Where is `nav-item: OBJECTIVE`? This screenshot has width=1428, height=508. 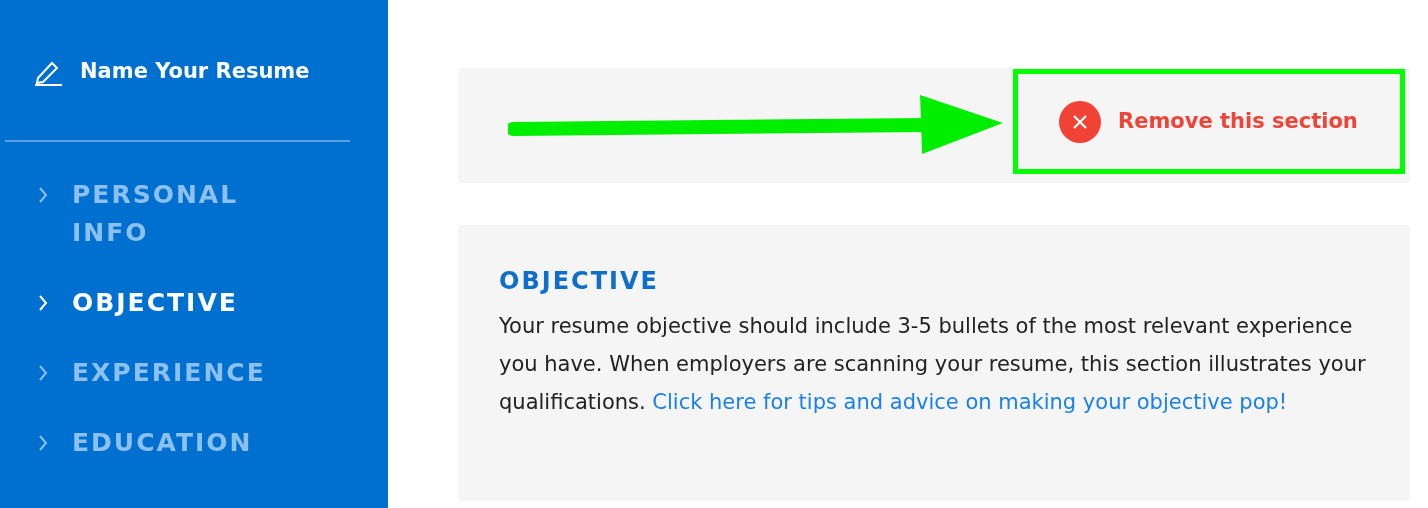 nav-item: OBJECTIVE is located at coordinates (213, 302).